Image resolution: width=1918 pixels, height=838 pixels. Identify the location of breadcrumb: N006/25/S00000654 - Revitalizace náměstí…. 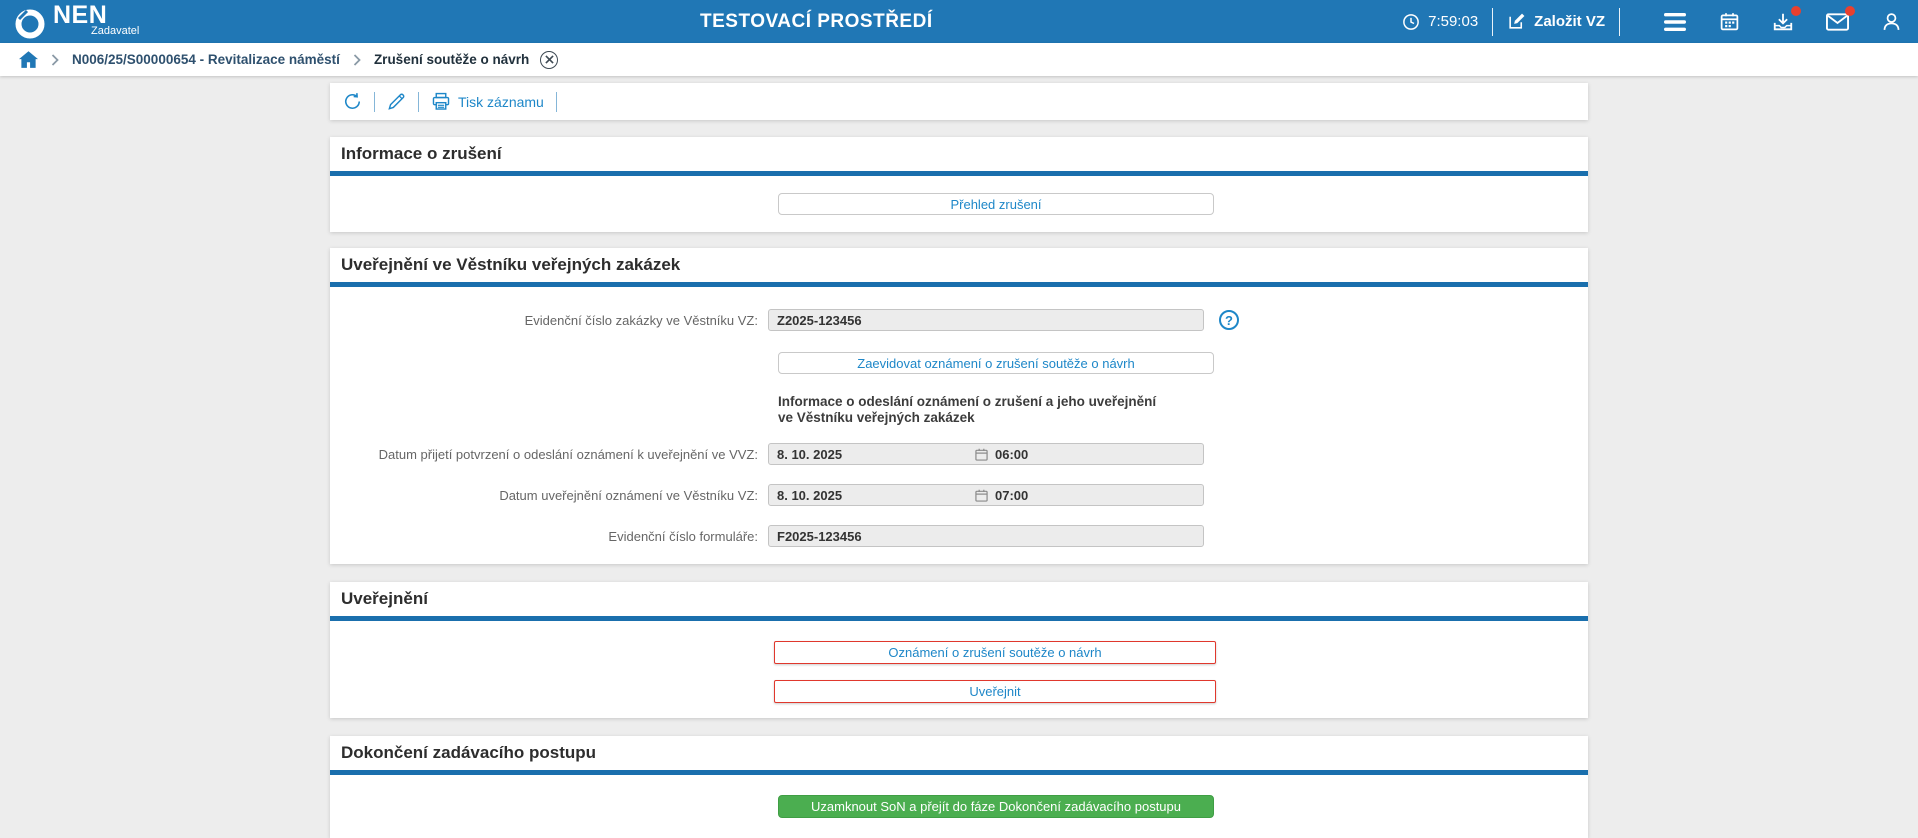
(959, 59).